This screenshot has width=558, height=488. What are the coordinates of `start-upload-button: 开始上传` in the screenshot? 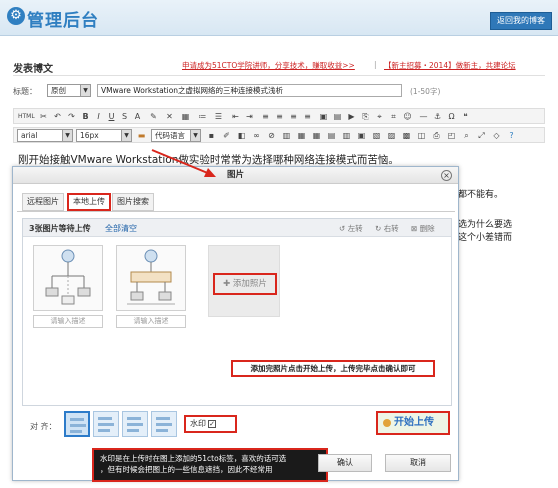 It's located at (413, 423).